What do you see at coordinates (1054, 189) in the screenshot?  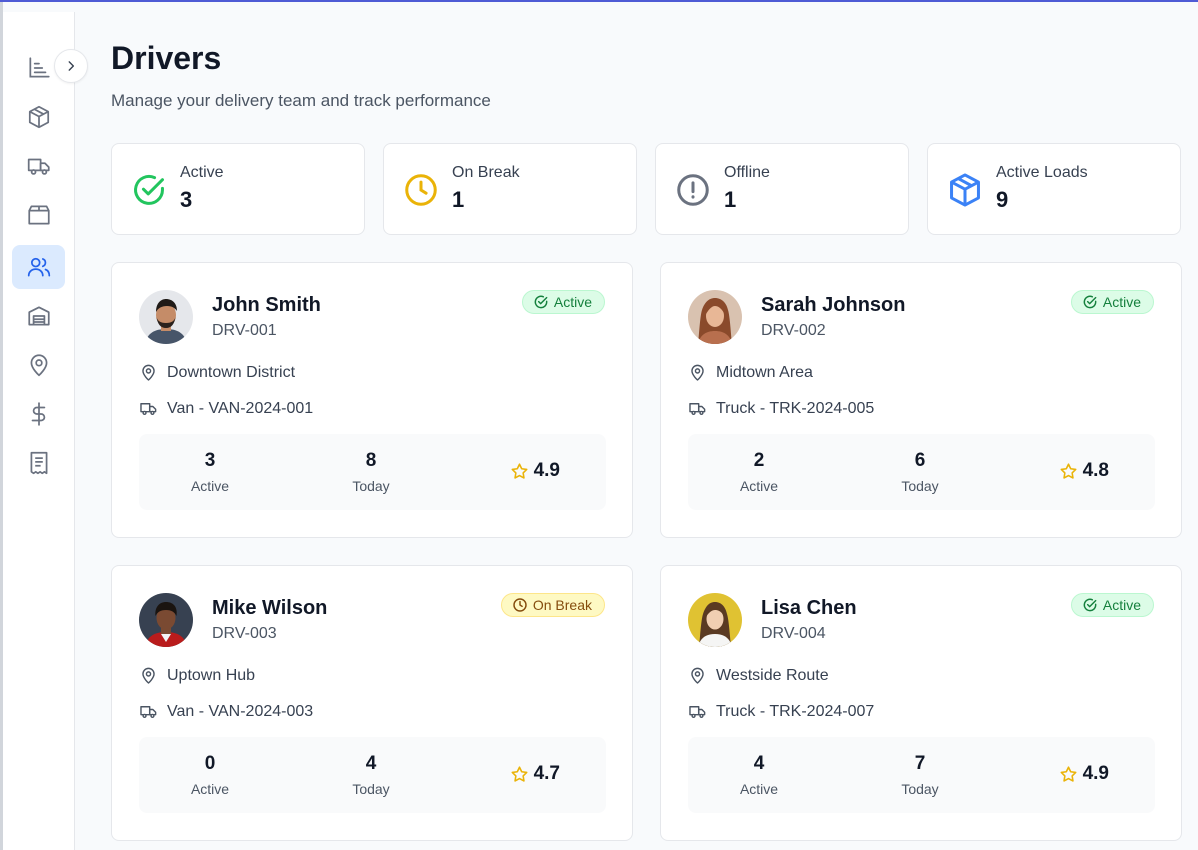 I see `stat-card-active-loads: Active Loads 9` at bounding box center [1054, 189].